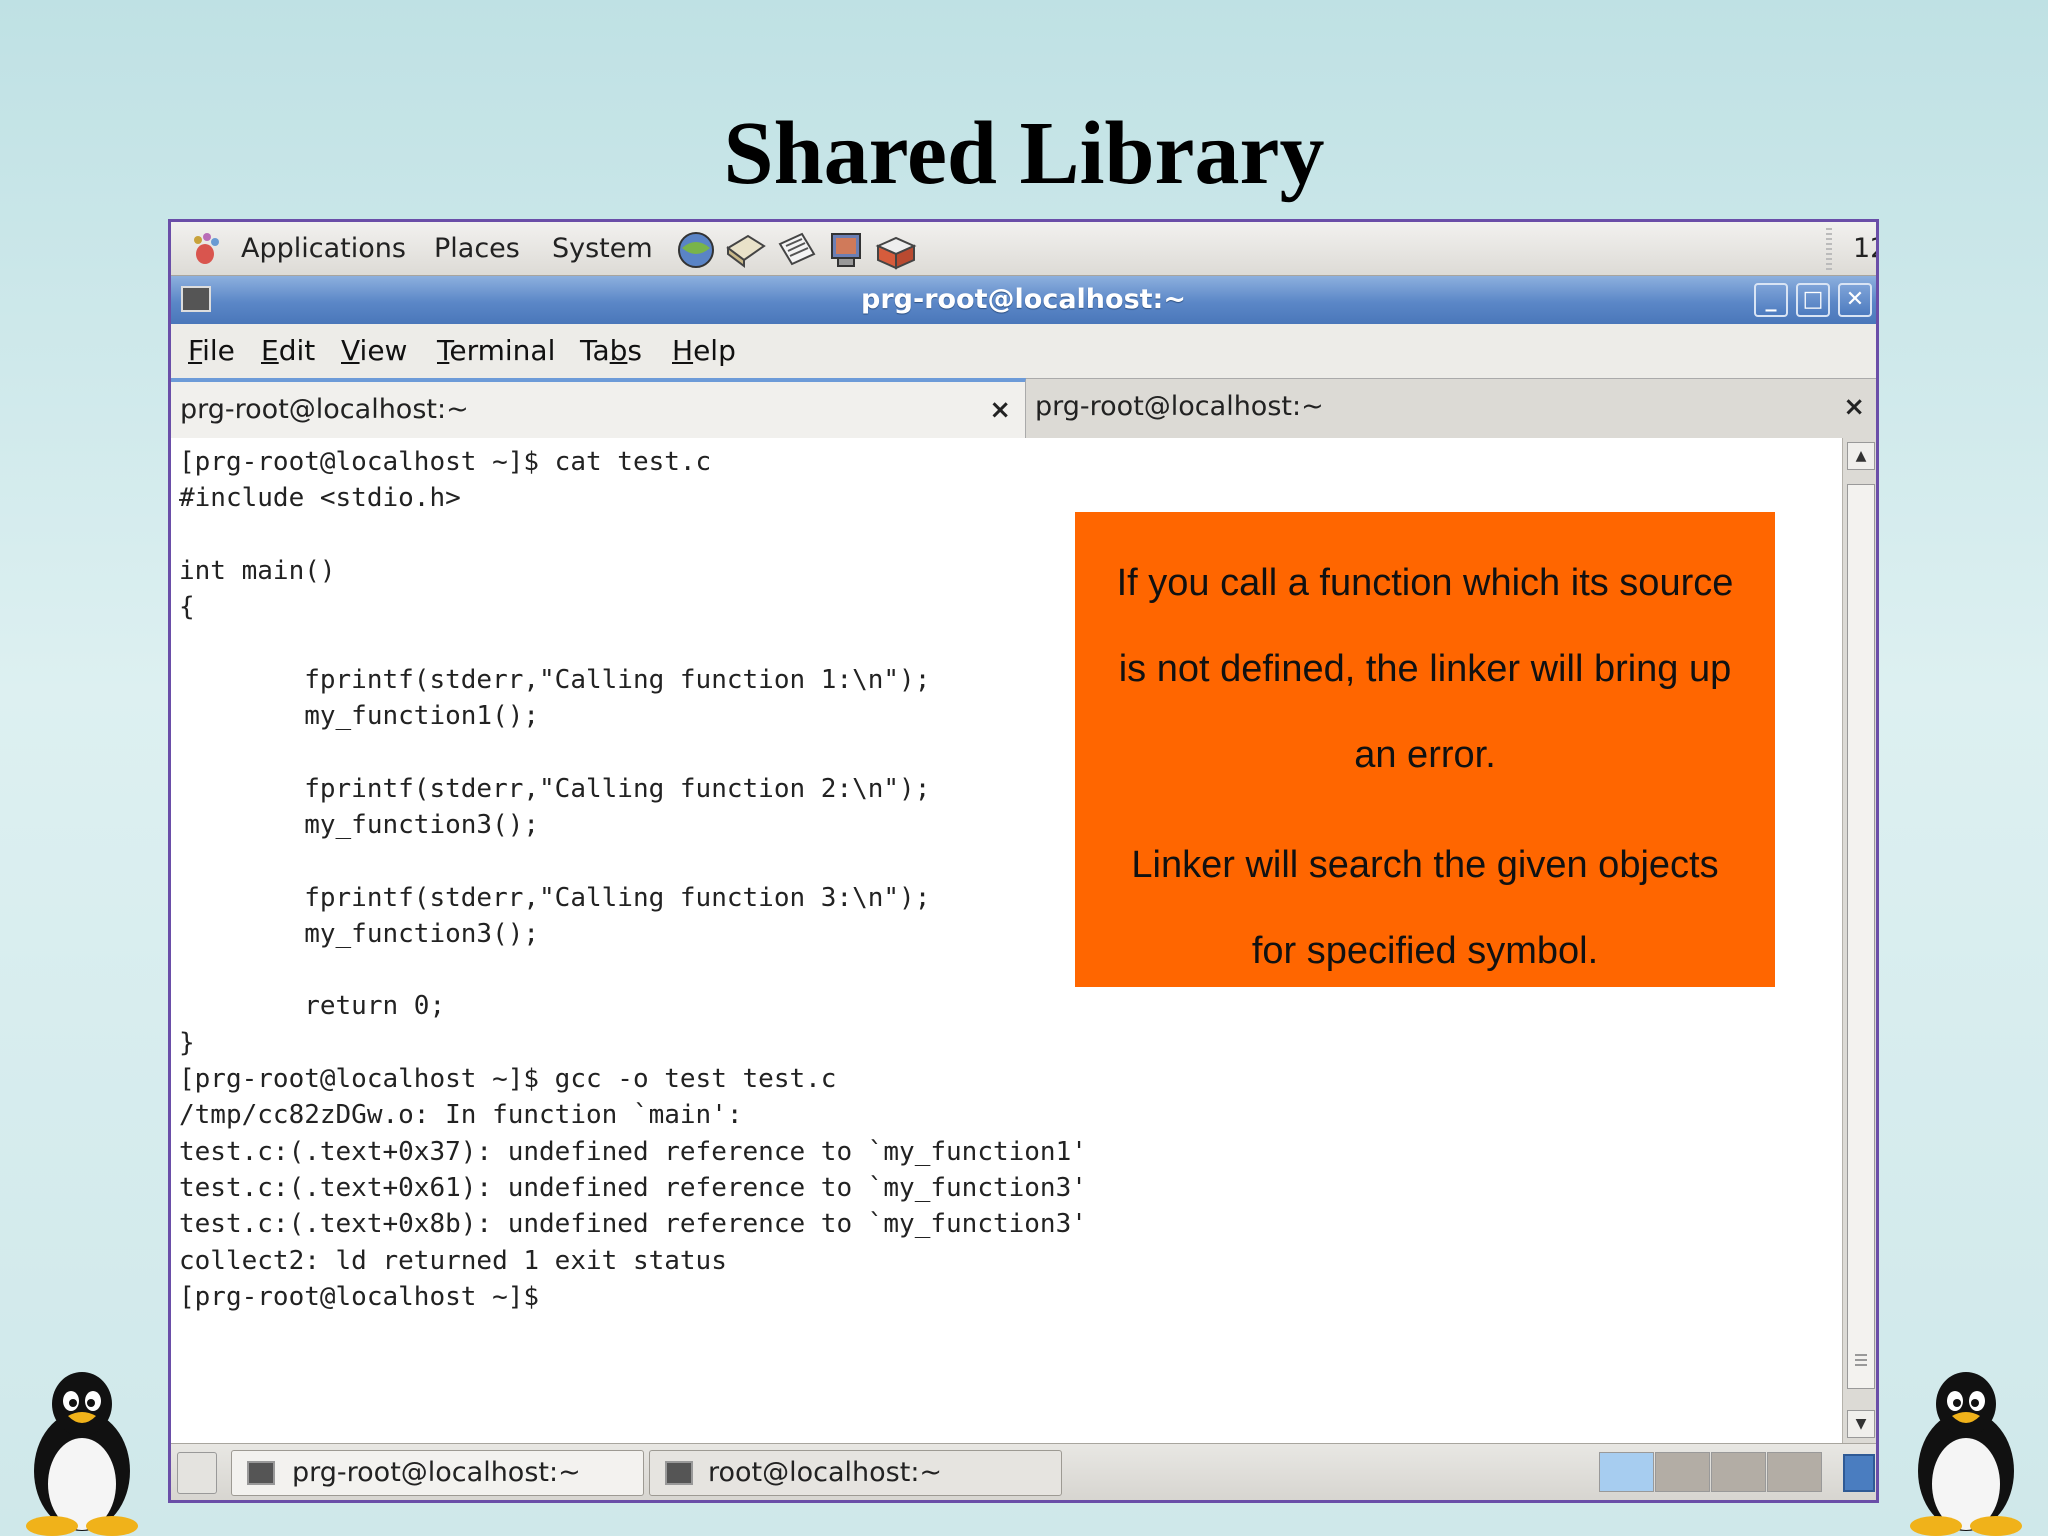 The height and width of the screenshot is (1536, 2048). What do you see at coordinates (896, 250) in the screenshot?
I see `package-icon` at bounding box center [896, 250].